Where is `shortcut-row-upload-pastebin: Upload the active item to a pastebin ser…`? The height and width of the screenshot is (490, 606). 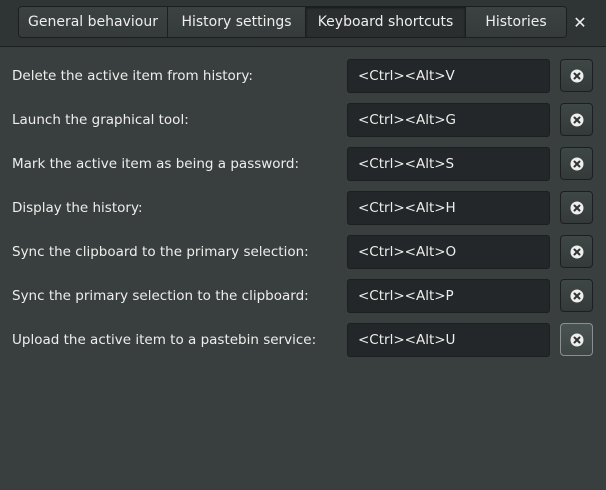 shortcut-row-upload-pastebin: Upload the active item to a pastebin ser… is located at coordinates (303, 340).